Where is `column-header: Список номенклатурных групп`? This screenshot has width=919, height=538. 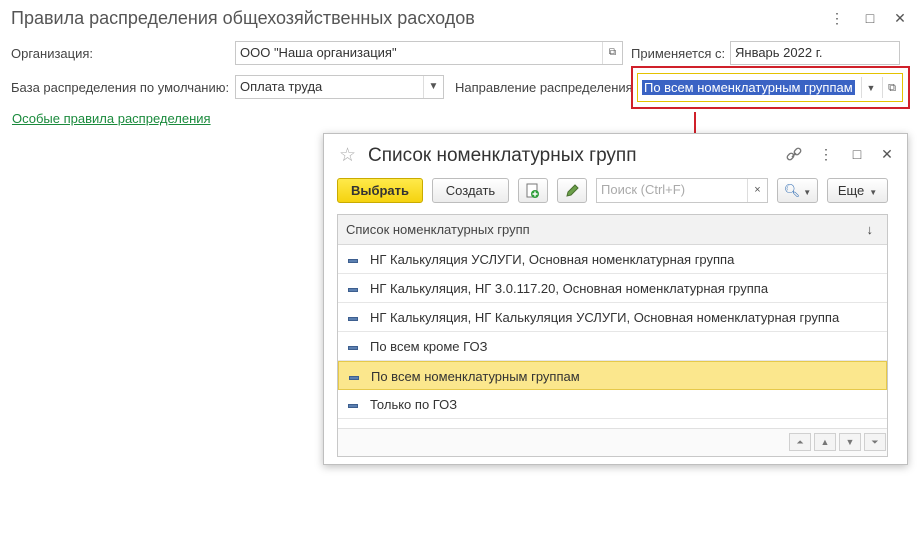 column-header: Список номенклатурных групп is located at coordinates (438, 229).